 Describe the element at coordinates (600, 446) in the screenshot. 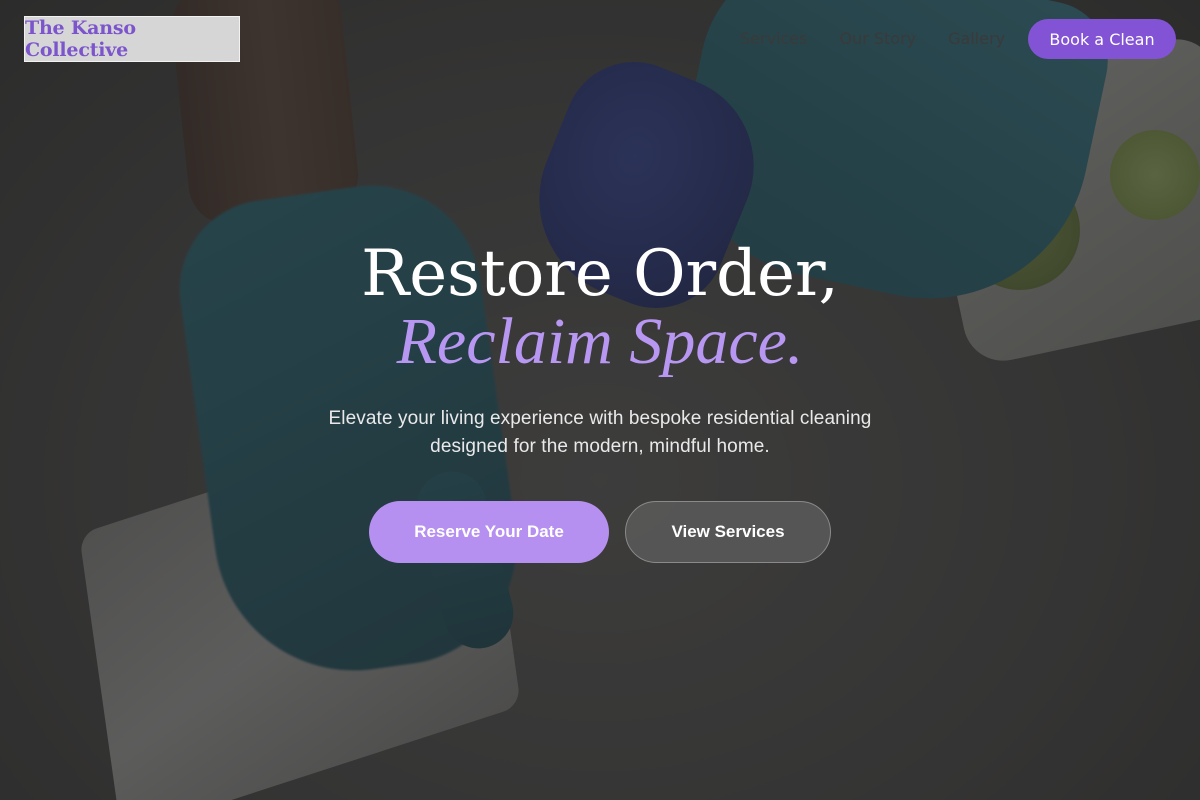

I see `subtitle-line-2: designed for the modern, mindful home.` at that location.